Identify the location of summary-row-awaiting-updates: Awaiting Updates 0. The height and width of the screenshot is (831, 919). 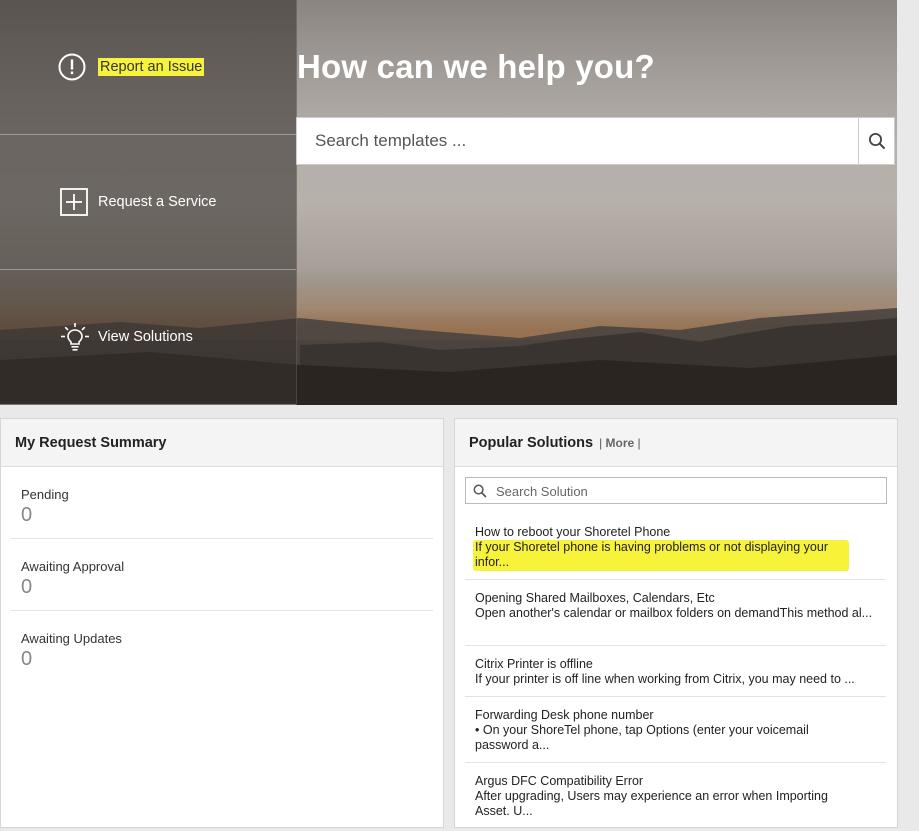
(222, 646).